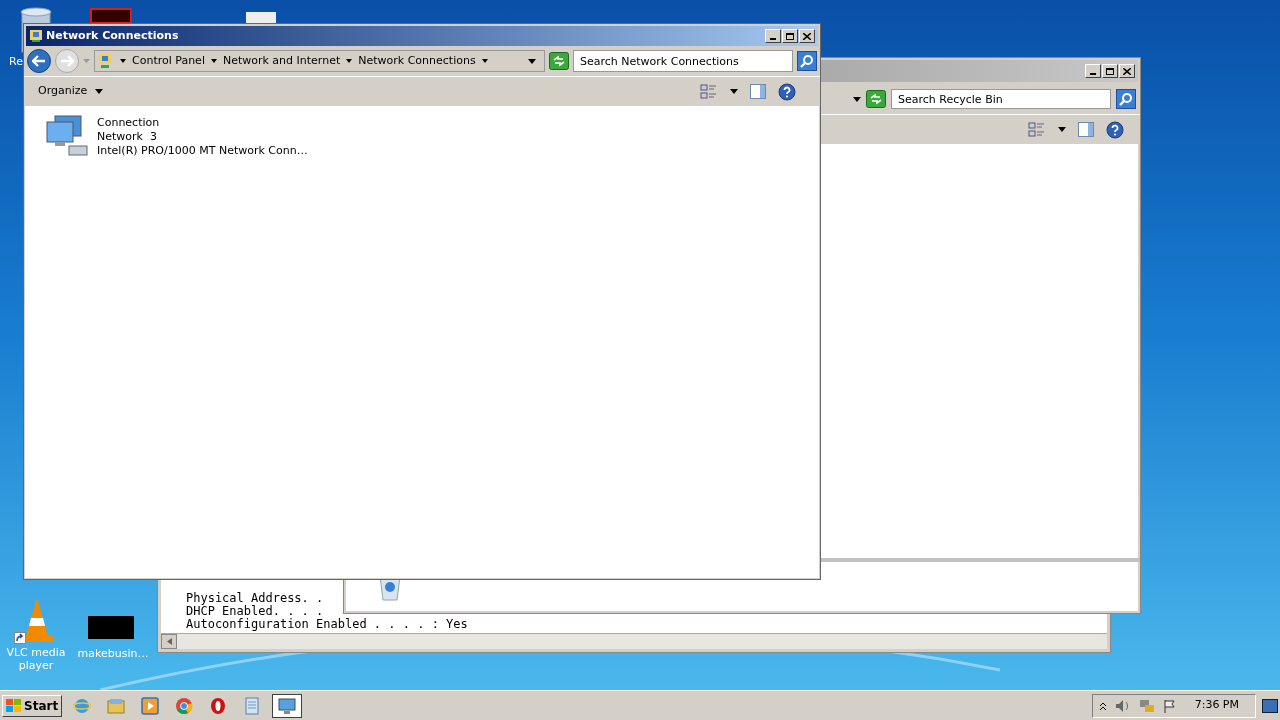  Describe the element at coordinates (255, 611) in the screenshot. I see `console-line: DHCP Enabled. . . .` at that location.